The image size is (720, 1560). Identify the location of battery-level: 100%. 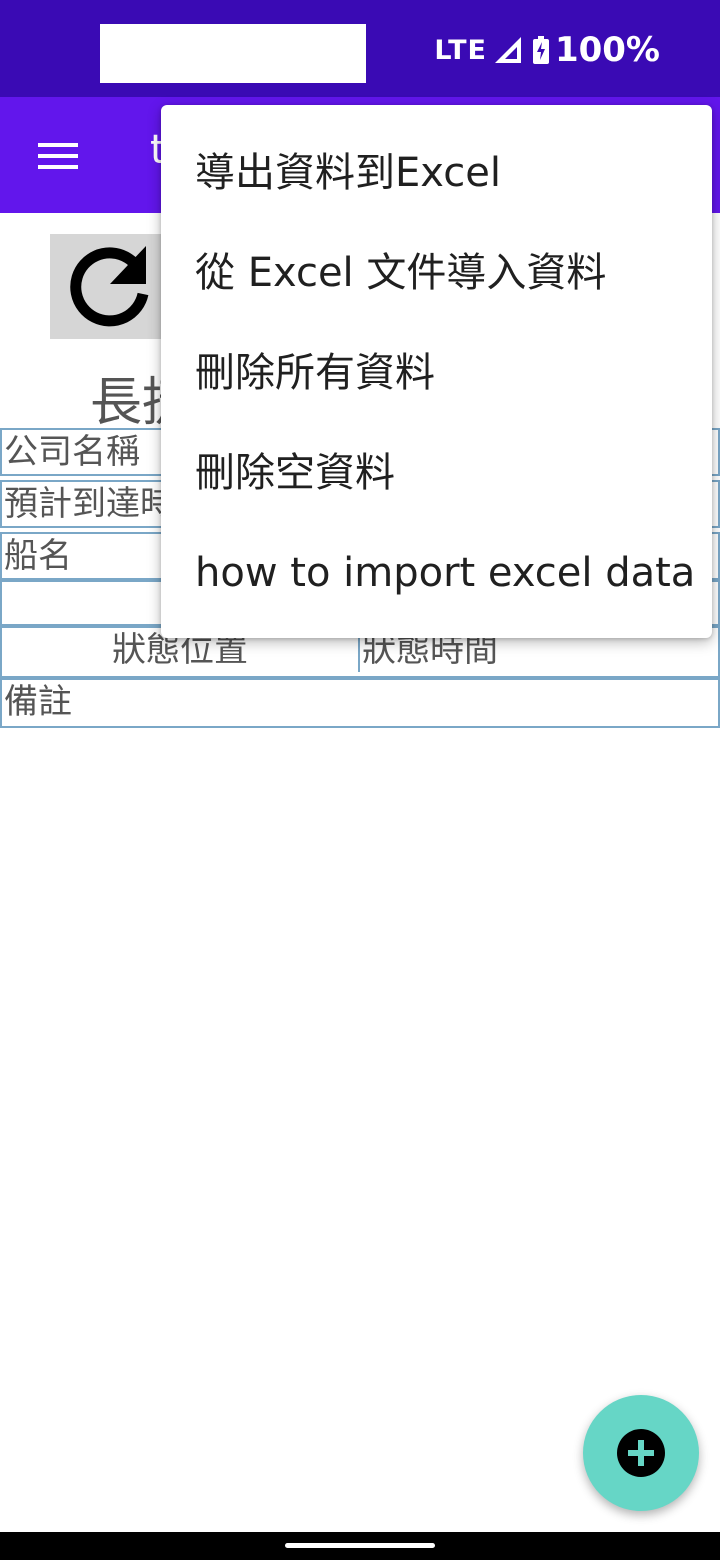
(607, 50).